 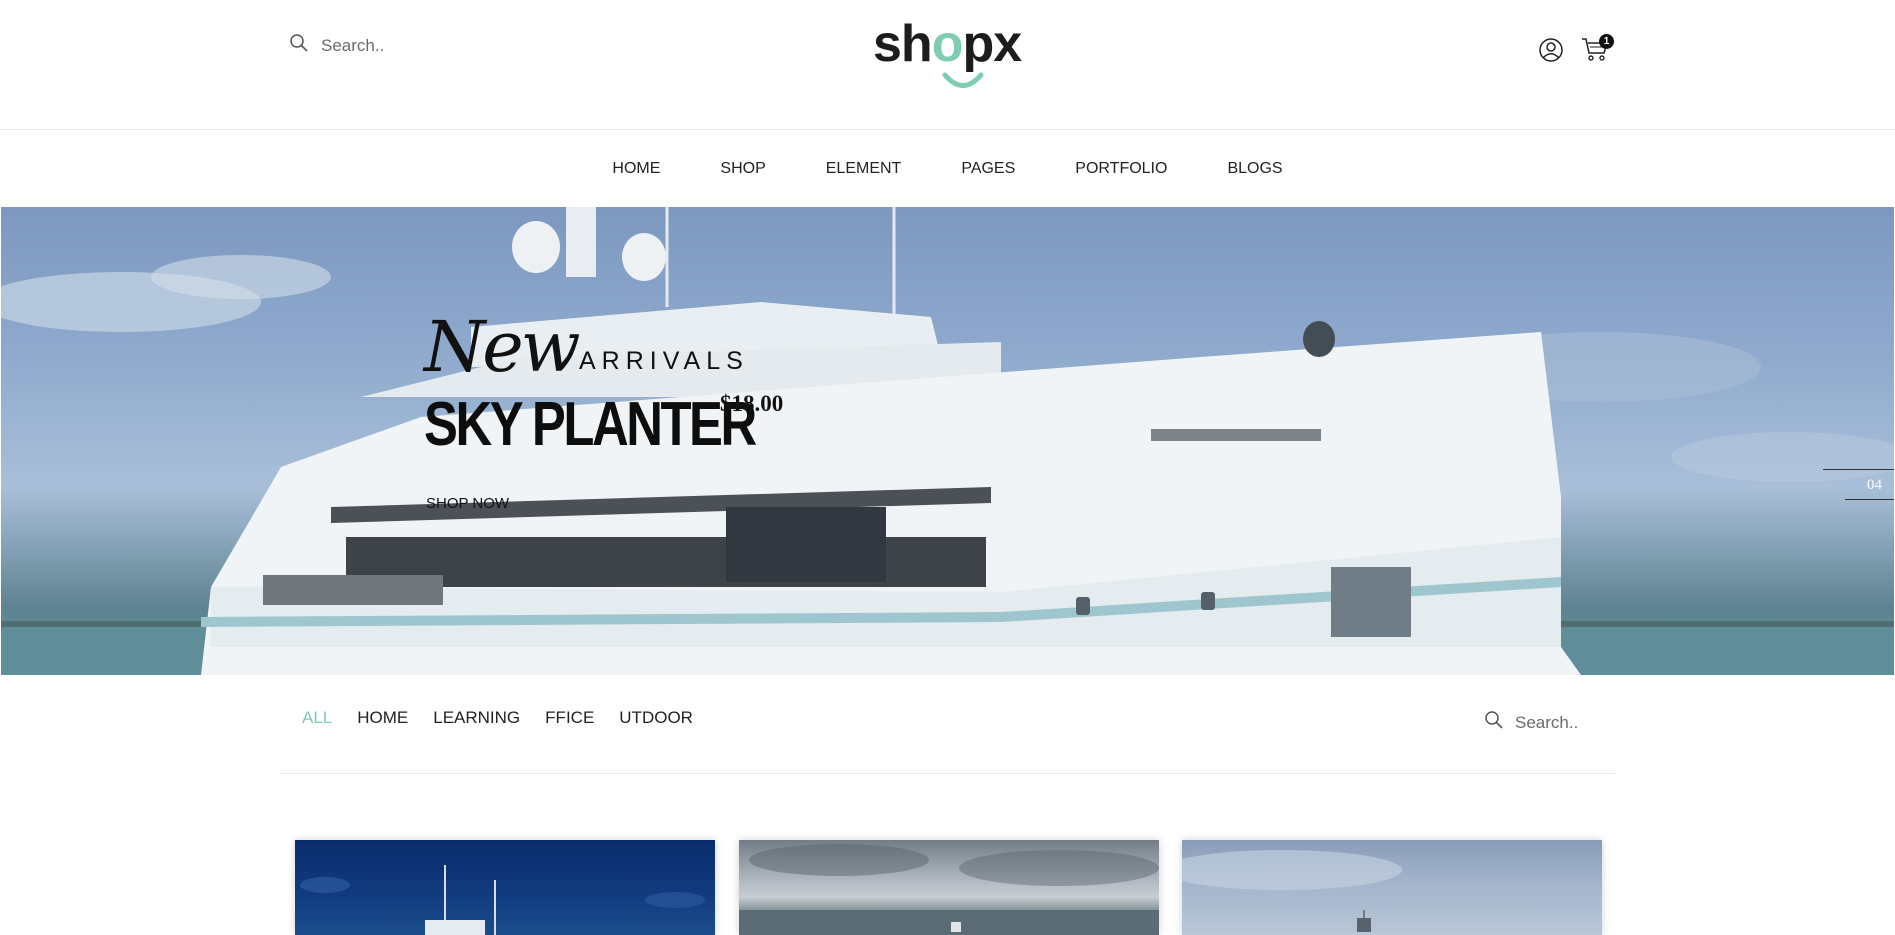 I want to click on user-circle-icon, so click(x=1551, y=50).